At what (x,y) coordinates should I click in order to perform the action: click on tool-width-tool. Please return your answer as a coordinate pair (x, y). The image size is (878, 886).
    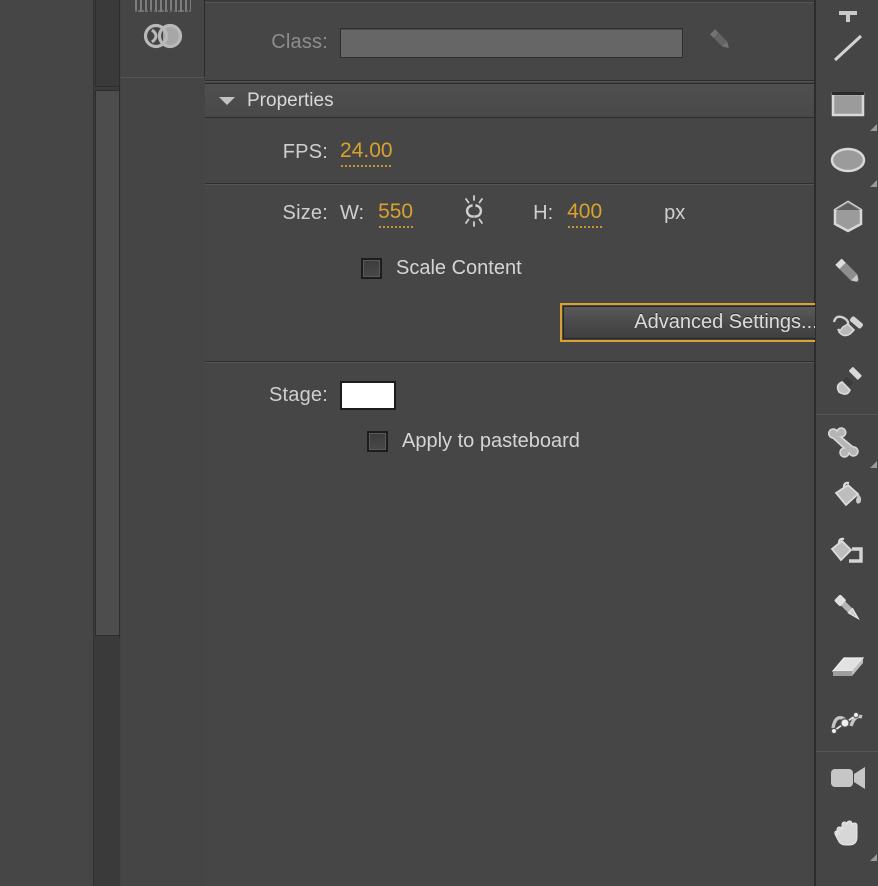
    Looking at the image, I should click on (847, 723).